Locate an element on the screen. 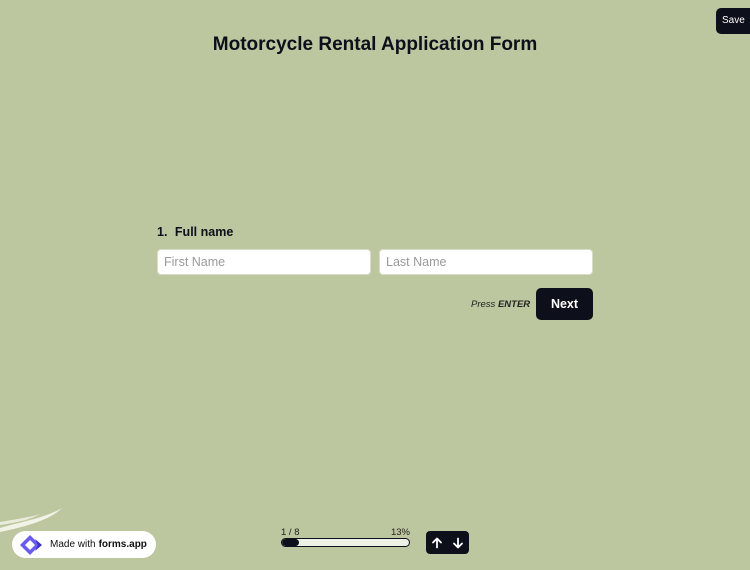 This screenshot has height=570, width=750. next-button: Next is located at coordinates (564, 304).